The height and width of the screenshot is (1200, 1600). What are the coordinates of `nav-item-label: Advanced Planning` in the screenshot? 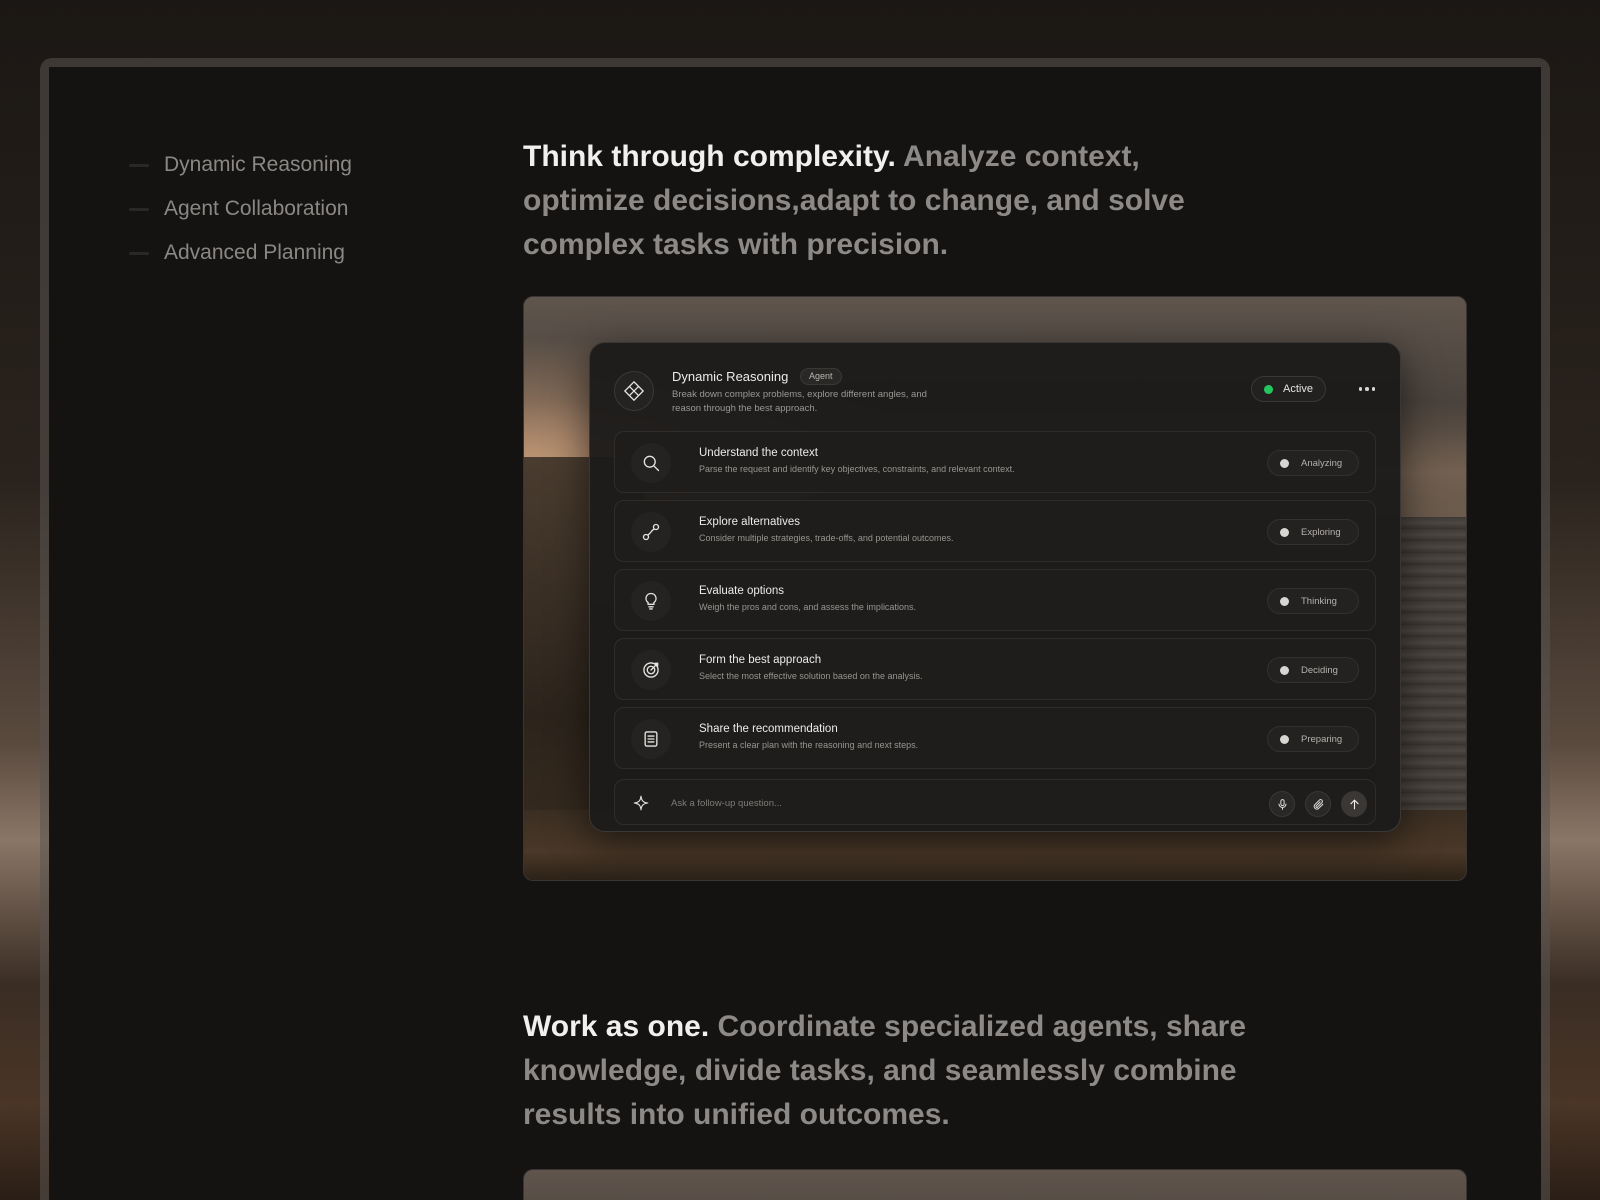 It's located at (254, 252).